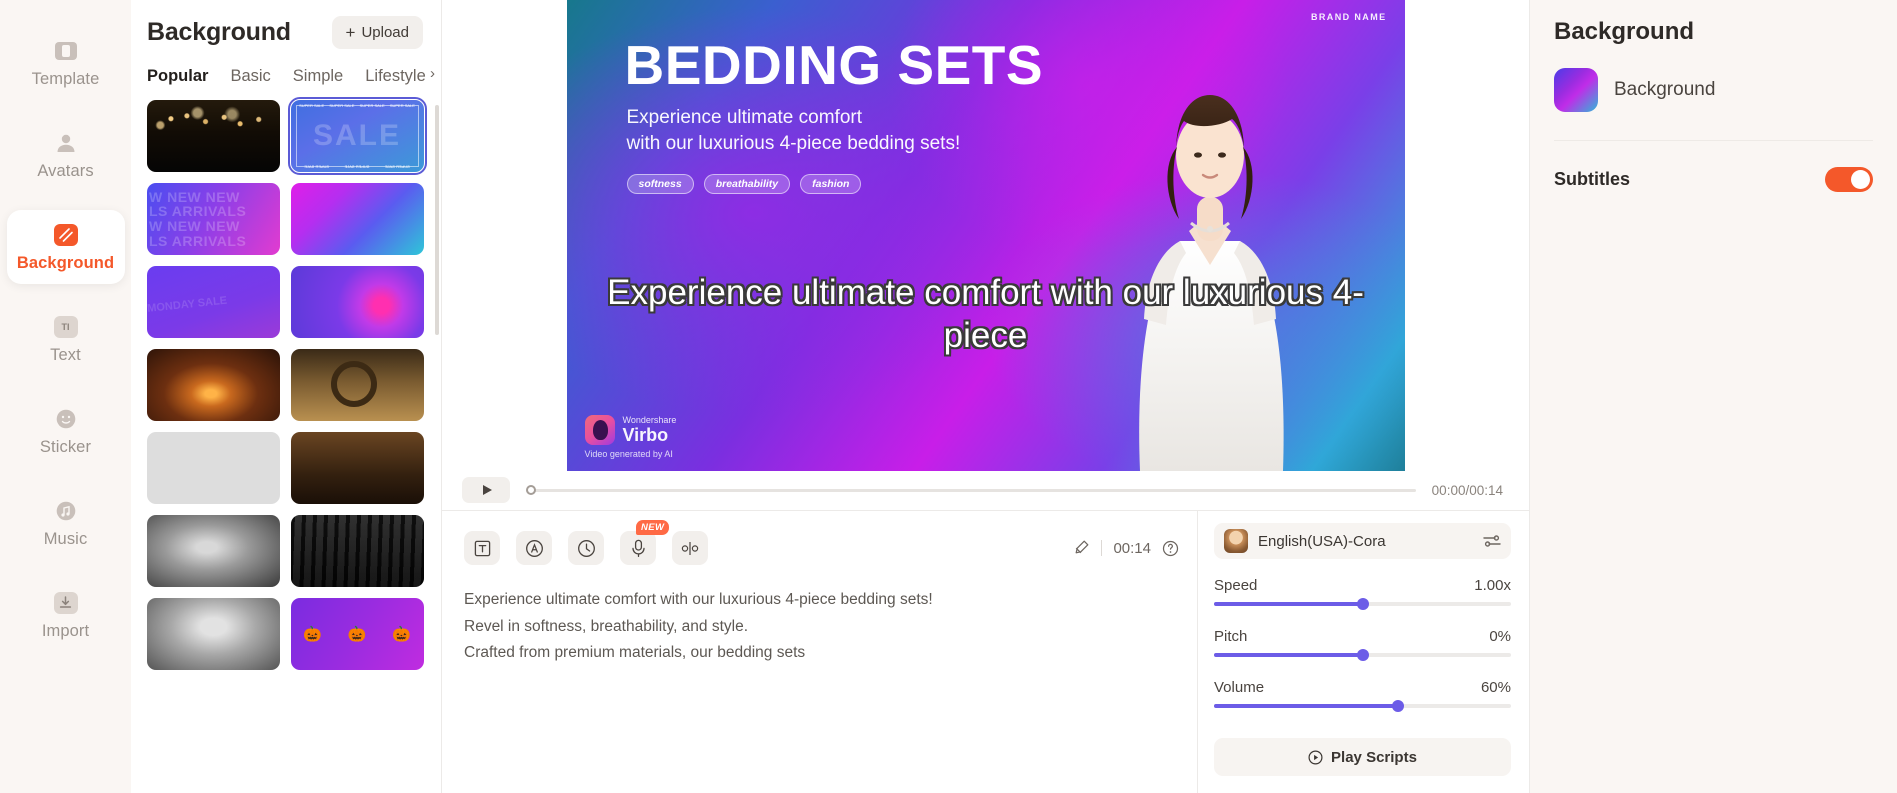 The width and height of the screenshot is (1897, 793). What do you see at coordinates (437, 220) in the screenshot?
I see `library-scrollbar` at bounding box center [437, 220].